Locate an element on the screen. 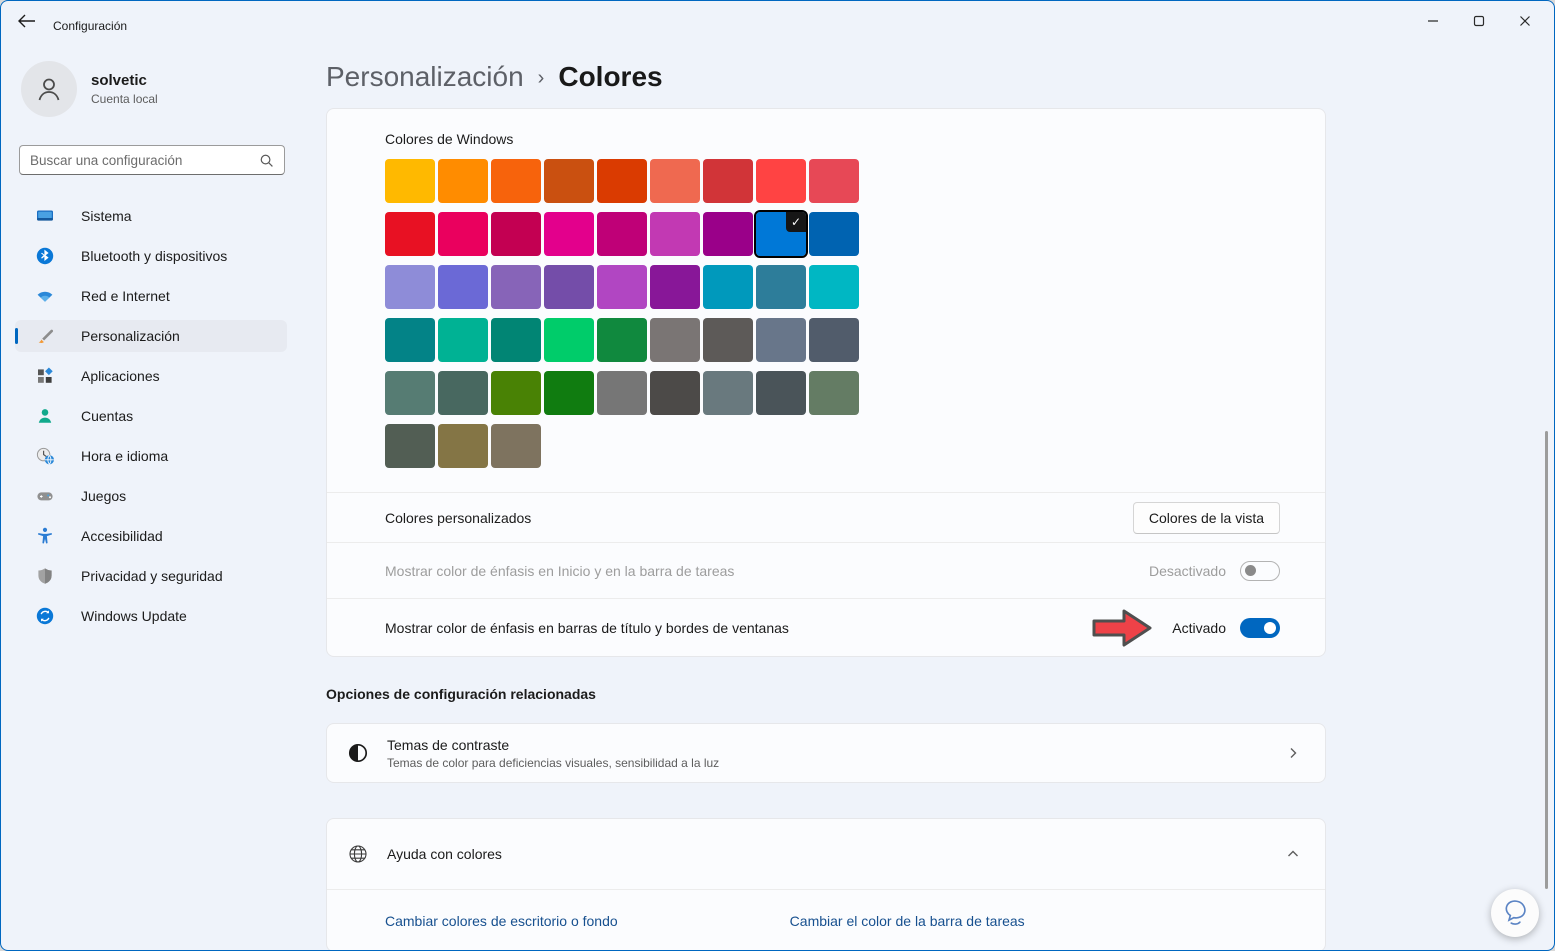 Image resolution: width=1555 pixels, height=951 pixels. privacy-icon is located at coordinates (45, 576).